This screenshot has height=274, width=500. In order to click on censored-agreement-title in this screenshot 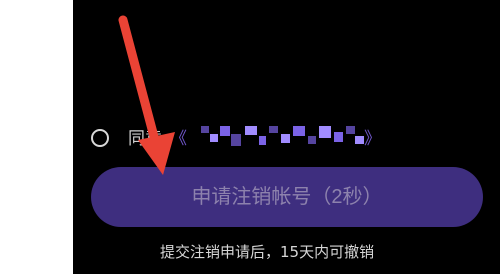, I will do `click(283, 141)`.